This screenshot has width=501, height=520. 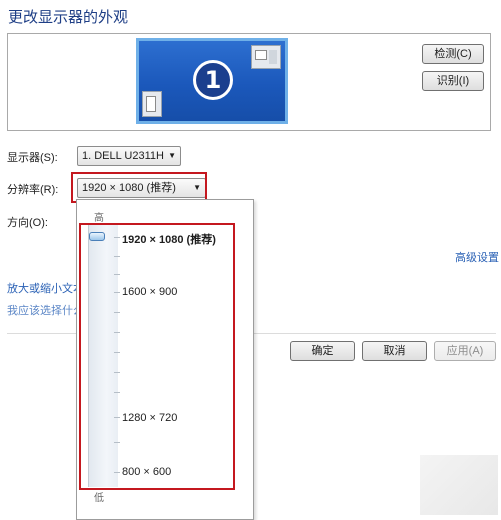 What do you see at coordinates (172, 155) in the screenshot?
I see `chevron-down-icon: ▼` at bounding box center [172, 155].